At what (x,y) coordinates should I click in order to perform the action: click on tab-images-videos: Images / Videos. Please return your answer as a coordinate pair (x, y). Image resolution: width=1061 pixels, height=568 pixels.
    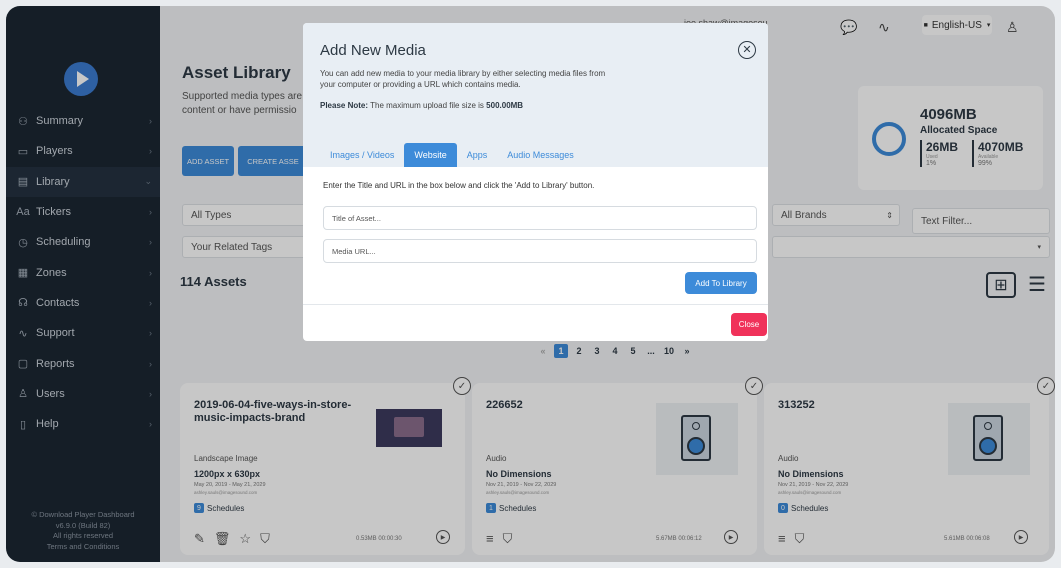
    Looking at the image, I should click on (362, 155).